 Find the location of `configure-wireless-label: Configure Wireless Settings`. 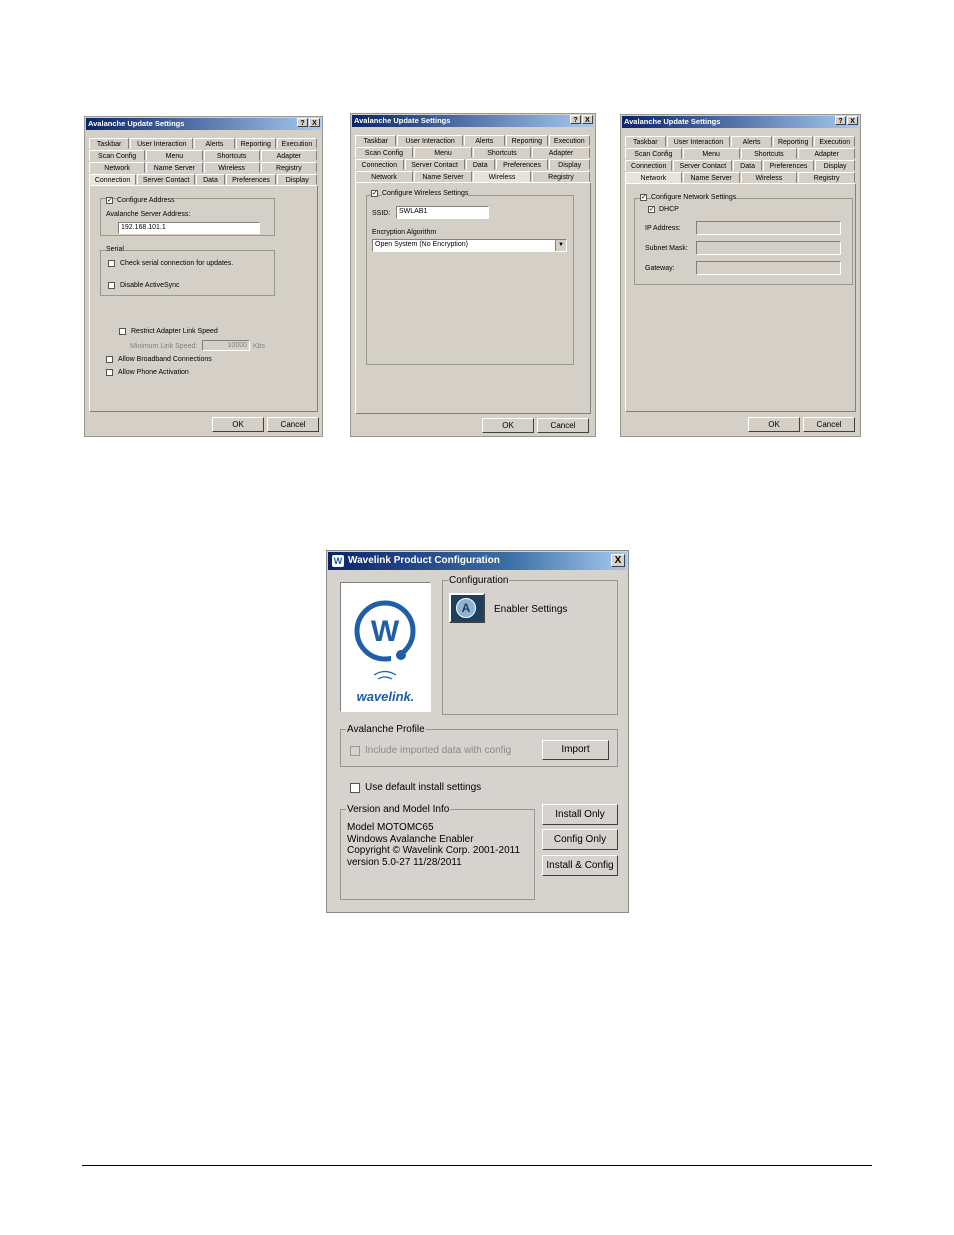

configure-wireless-label: Configure Wireless Settings is located at coordinates (425, 193).